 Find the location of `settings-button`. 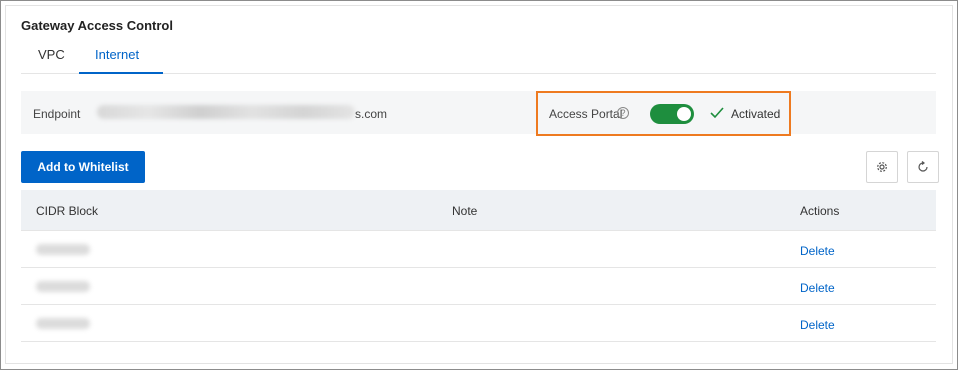

settings-button is located at coordinates (882, 167).